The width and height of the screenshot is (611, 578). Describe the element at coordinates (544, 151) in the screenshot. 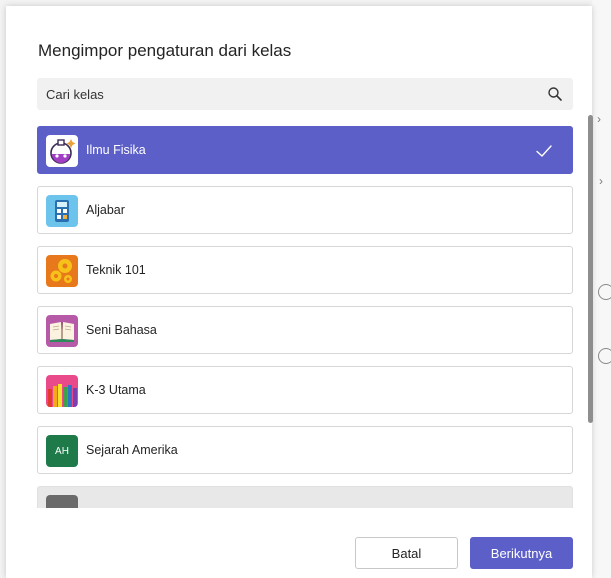

I see `checkmark-icon` at that location.